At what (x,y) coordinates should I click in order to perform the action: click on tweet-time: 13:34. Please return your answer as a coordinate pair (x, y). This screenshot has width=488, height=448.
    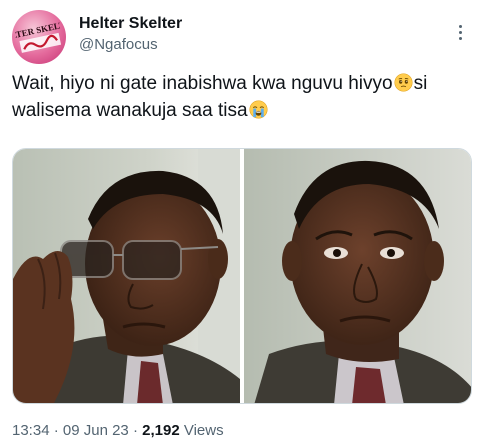
    Looking at the image, I should click on (31, 430).